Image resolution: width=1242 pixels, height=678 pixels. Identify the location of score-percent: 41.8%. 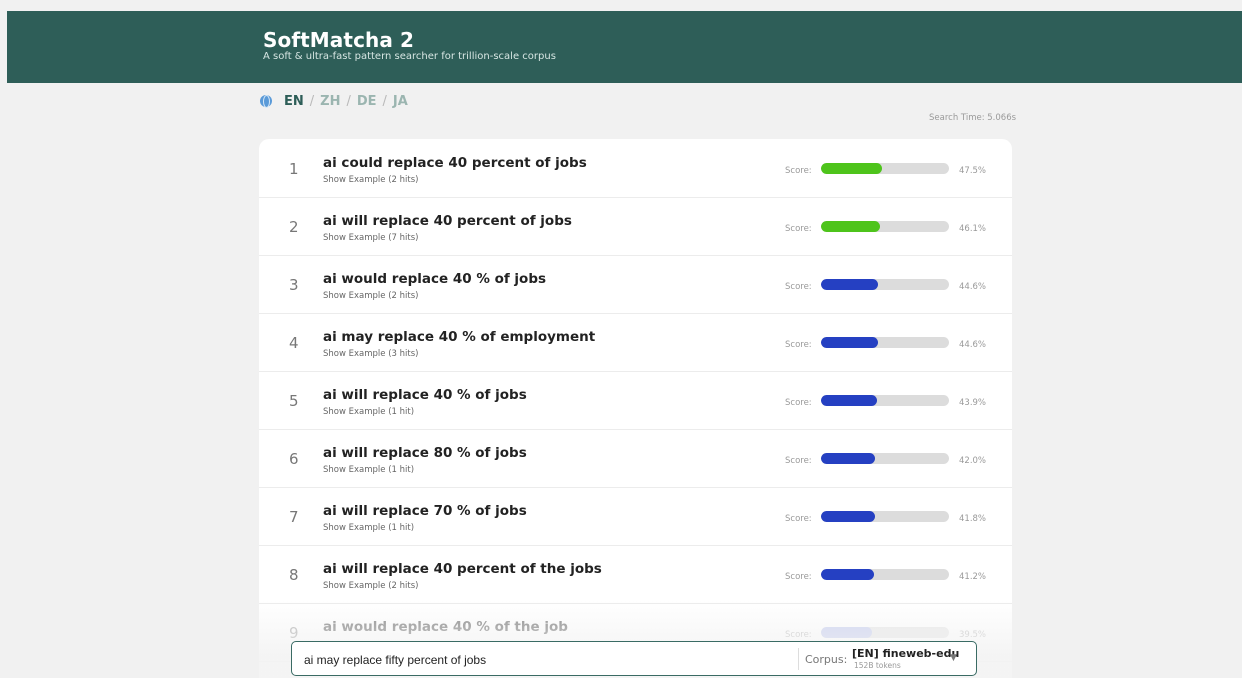
(973, 519).